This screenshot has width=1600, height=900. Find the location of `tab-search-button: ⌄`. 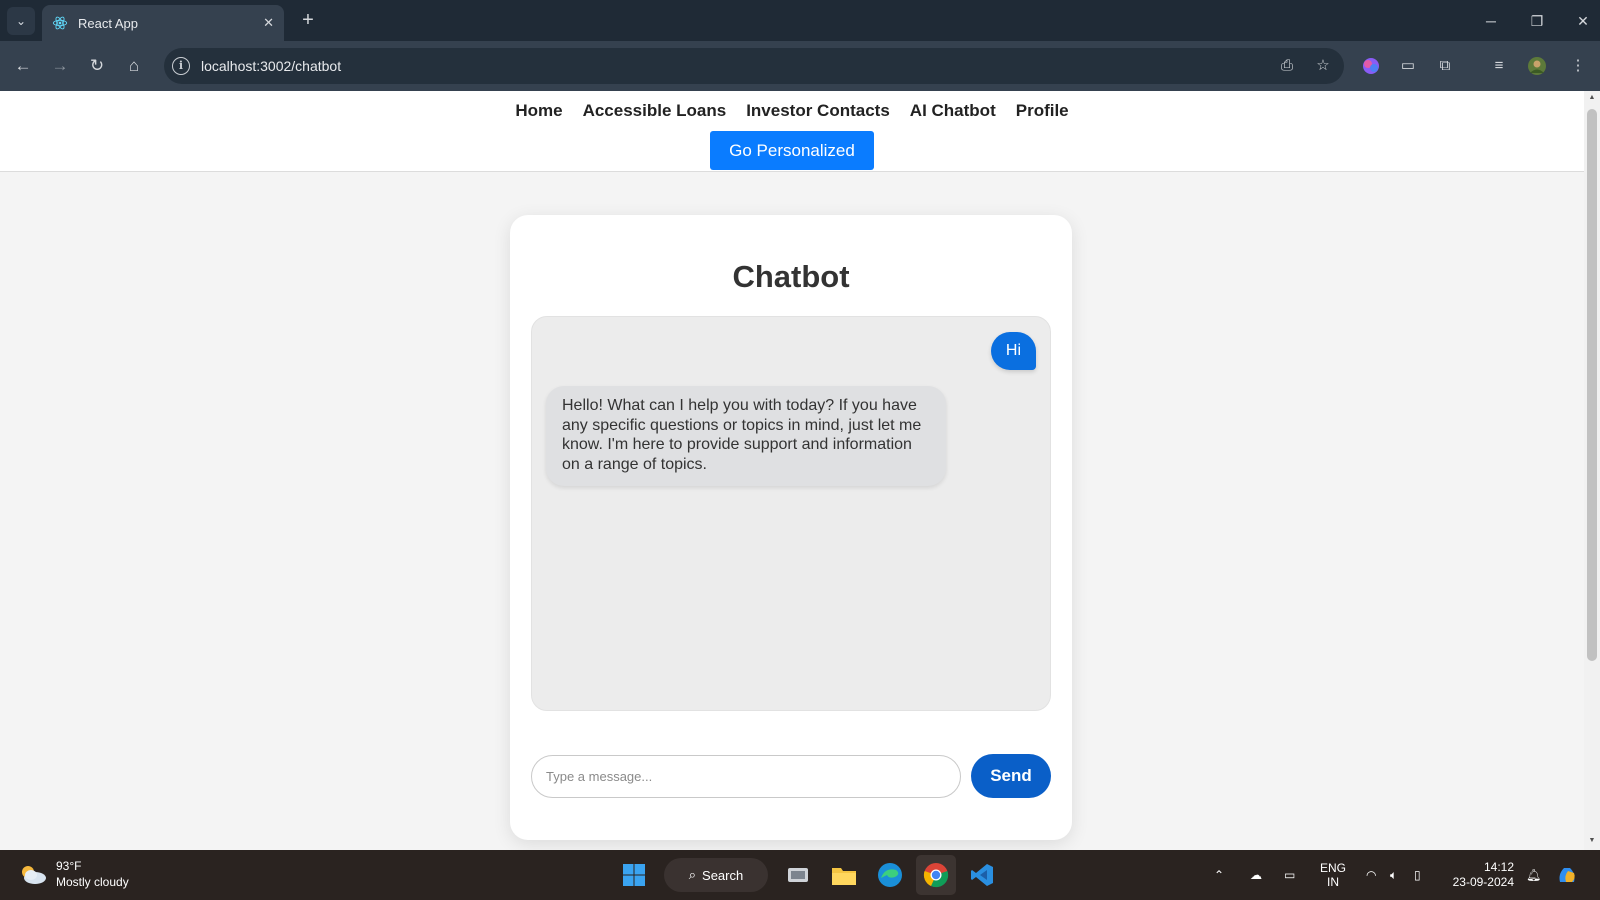

tab-search-button: ⌄ is located at coordinates (21, 21).